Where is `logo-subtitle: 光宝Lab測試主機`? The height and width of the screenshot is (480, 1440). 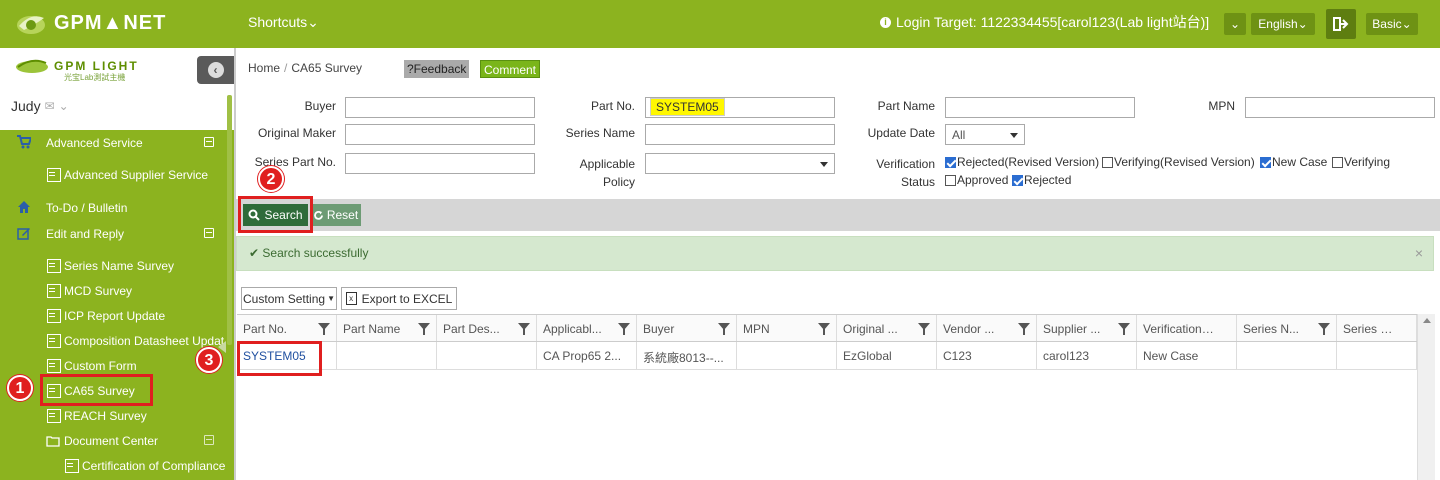
logo-subtitle: 光宝Lab測試主機 is located at coordinates (95, 77).